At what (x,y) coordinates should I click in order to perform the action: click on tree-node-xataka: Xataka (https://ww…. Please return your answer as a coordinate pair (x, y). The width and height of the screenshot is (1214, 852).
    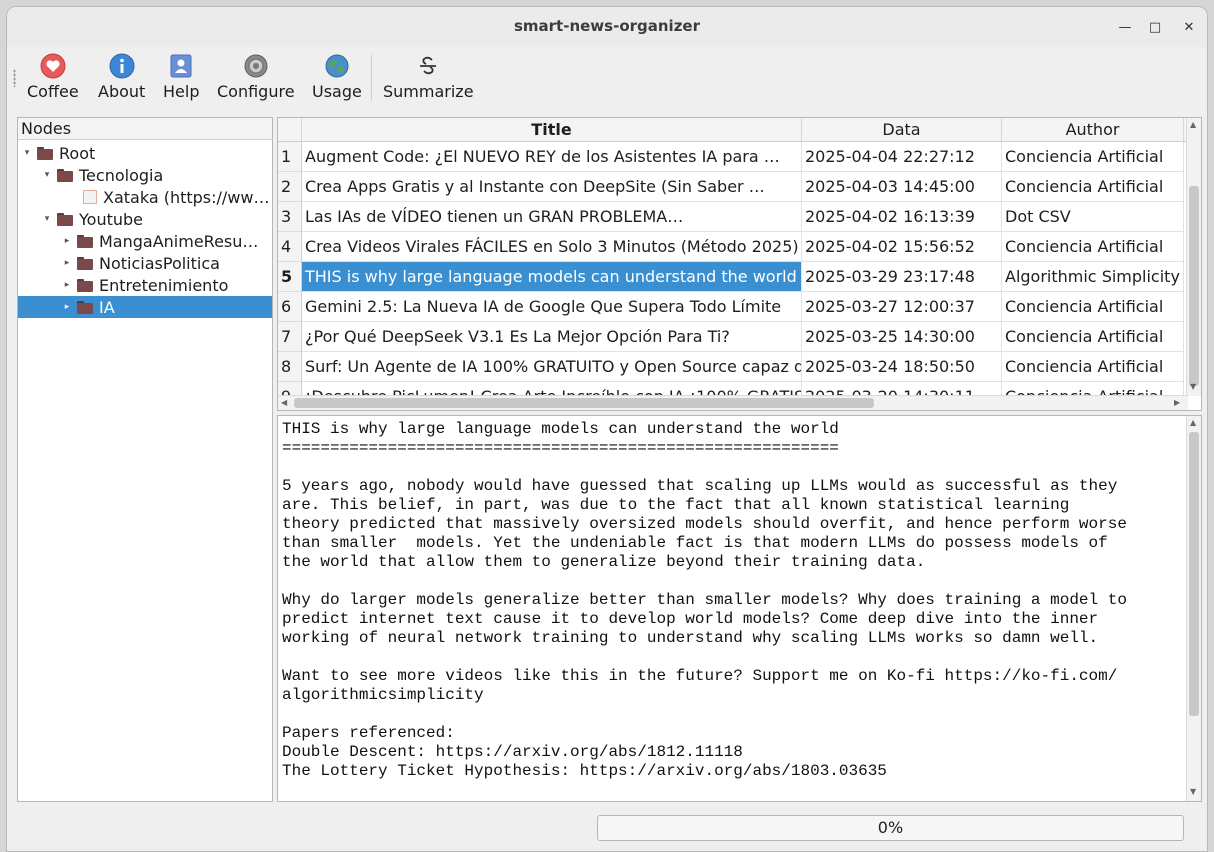
    Looking at the image, I should click on (175, 197).